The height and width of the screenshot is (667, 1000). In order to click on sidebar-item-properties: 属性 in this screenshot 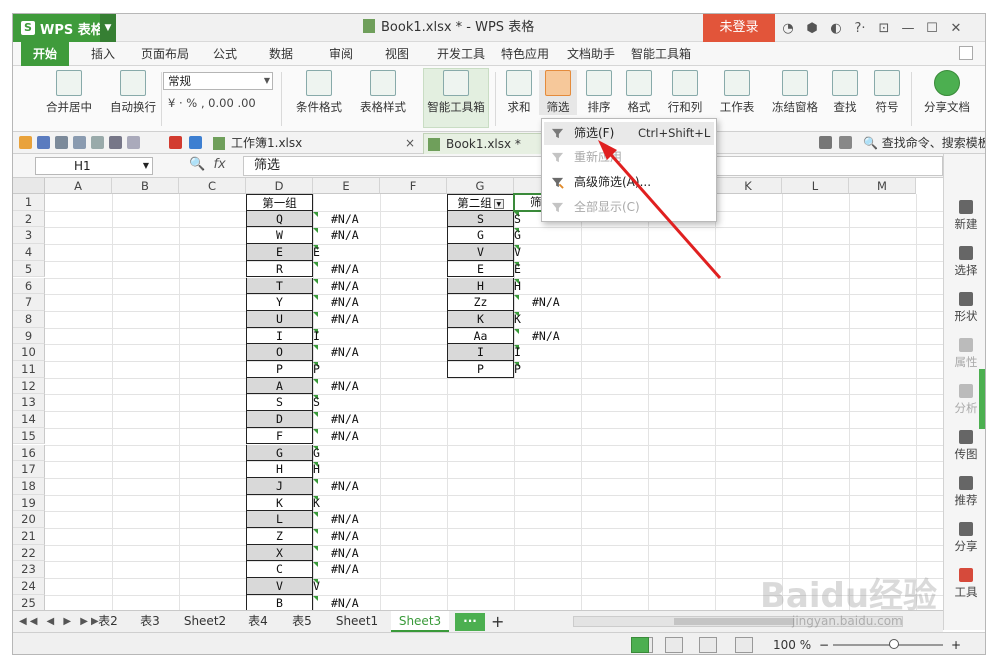, I will do `click(964, 354)`.